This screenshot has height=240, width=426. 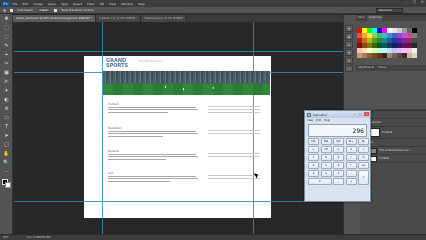 I want to click on maximize-button: □, so click(x=414, y=3).